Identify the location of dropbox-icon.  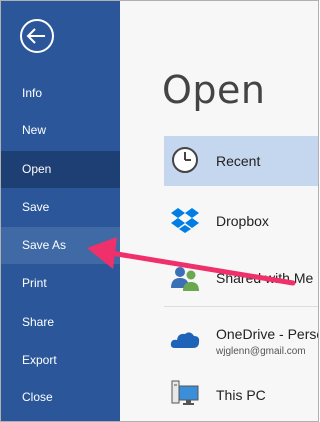
(185, 220).